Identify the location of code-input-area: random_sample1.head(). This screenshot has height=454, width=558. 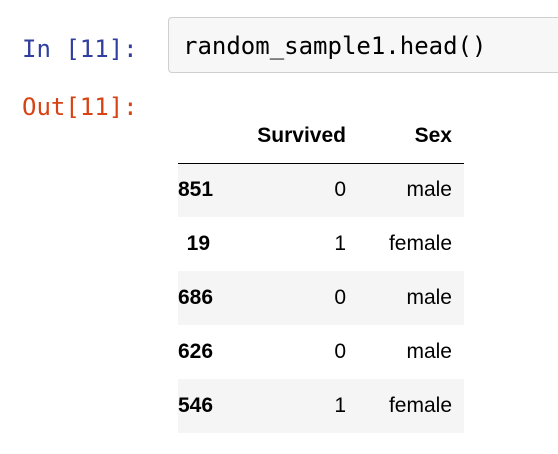
(363, 45).